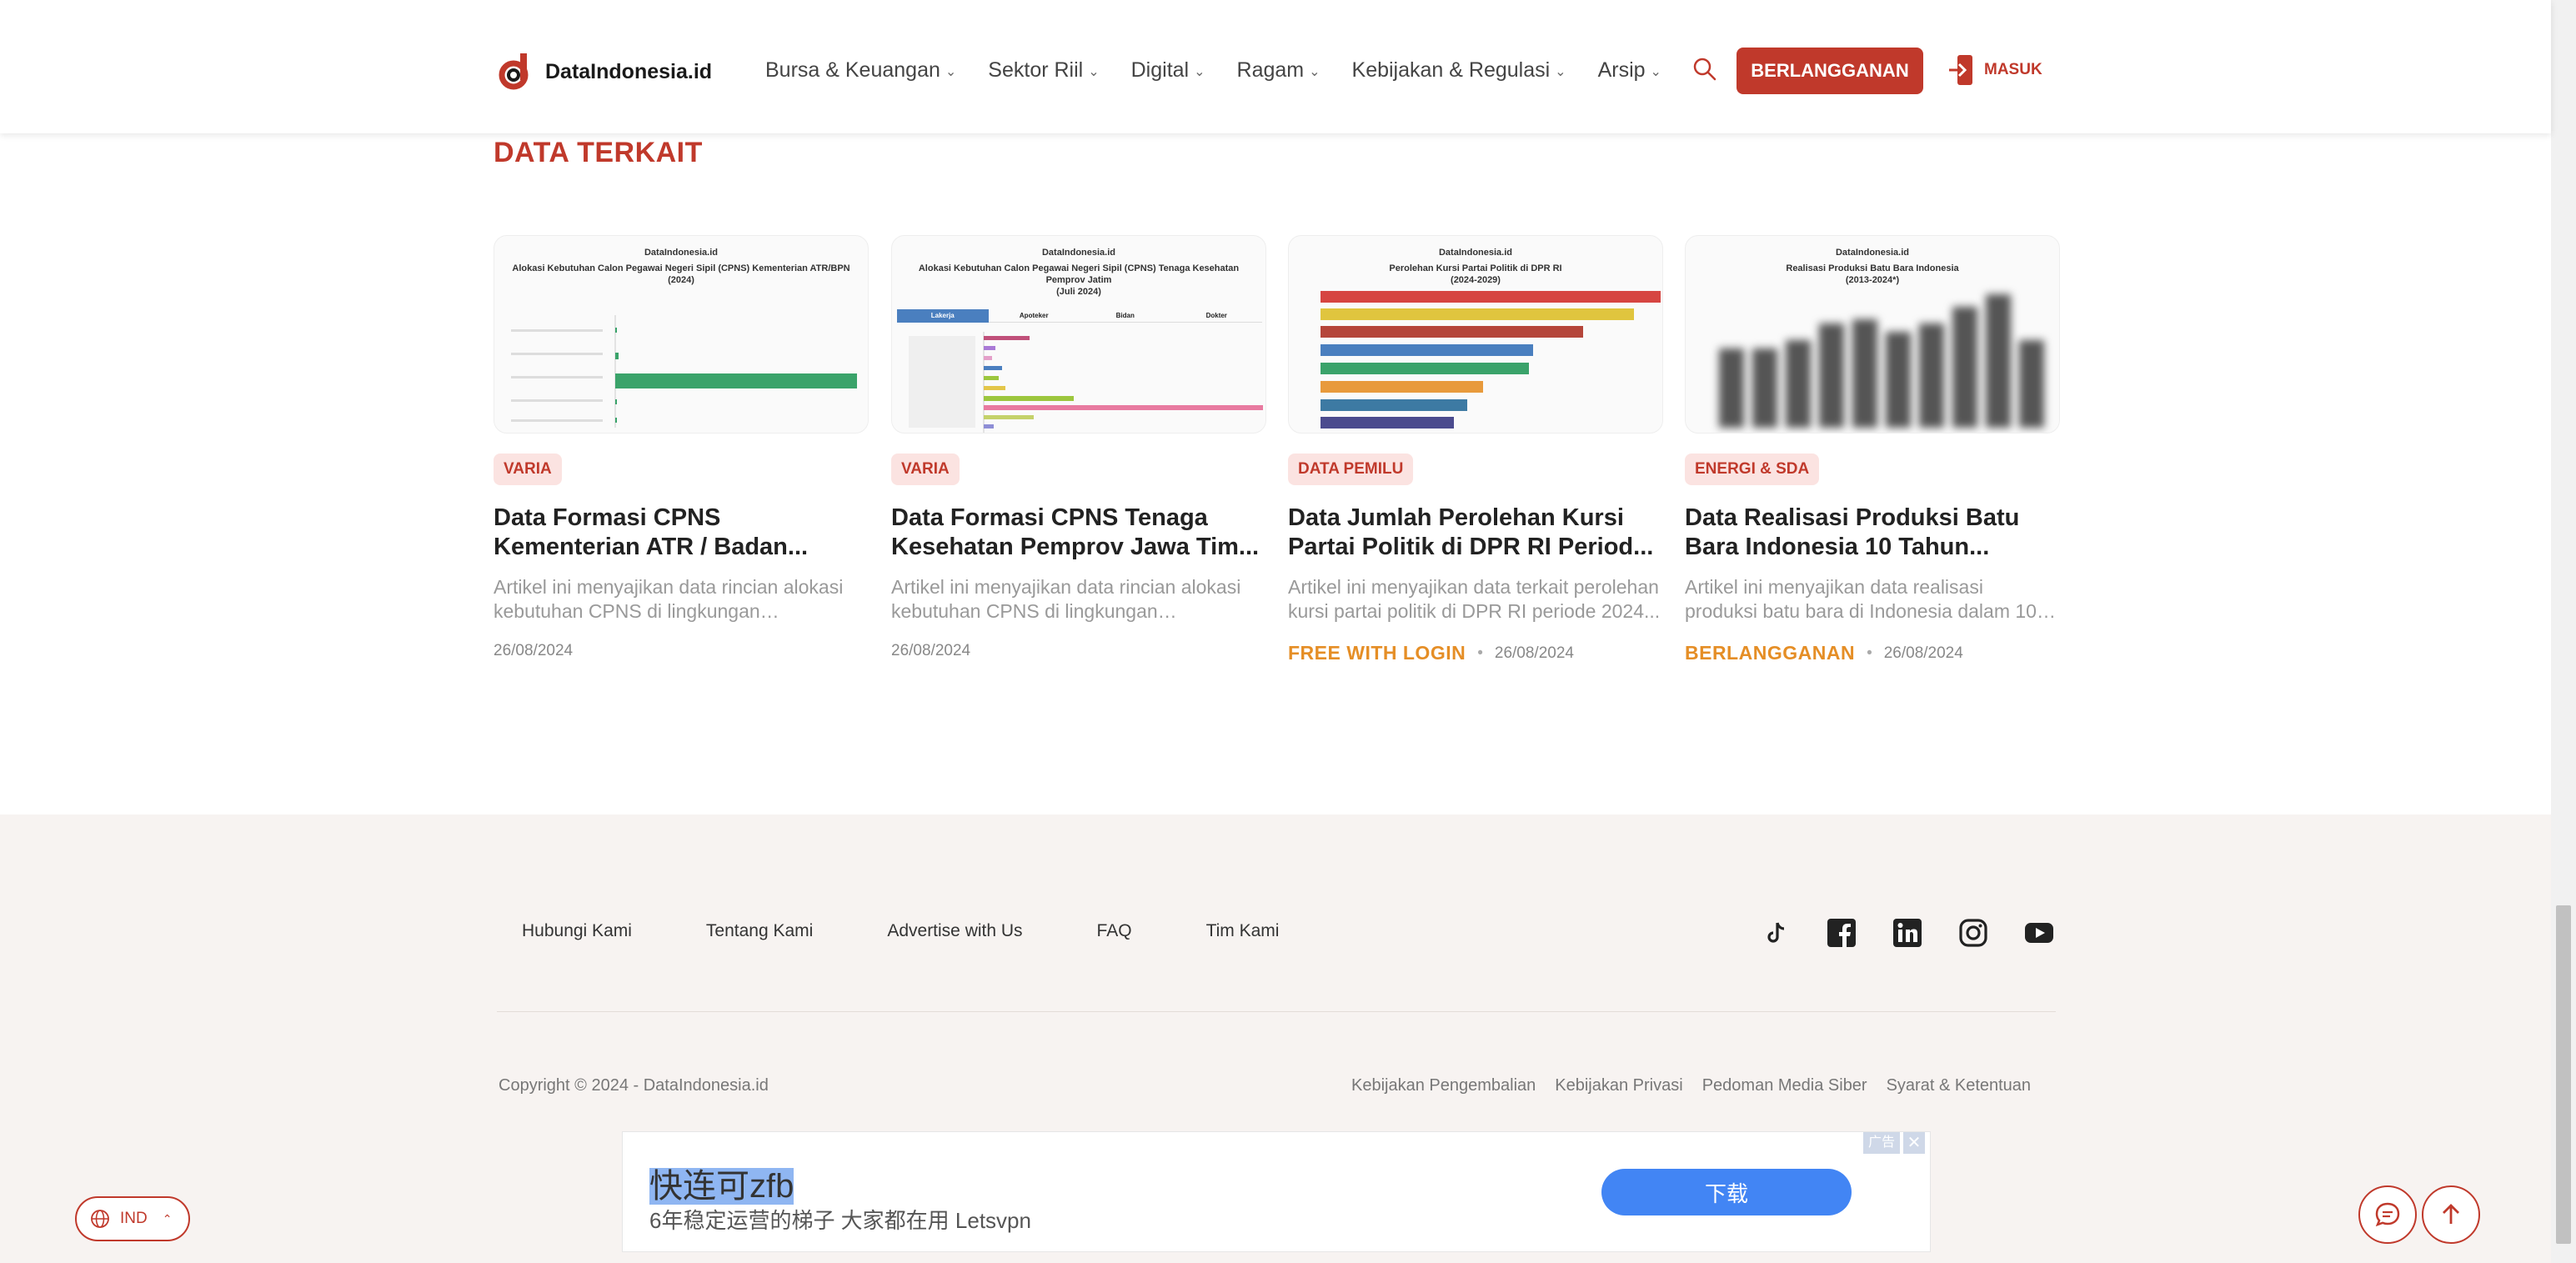  I want to click on nav-digital: Digital ⌄, so click(1168, 70).